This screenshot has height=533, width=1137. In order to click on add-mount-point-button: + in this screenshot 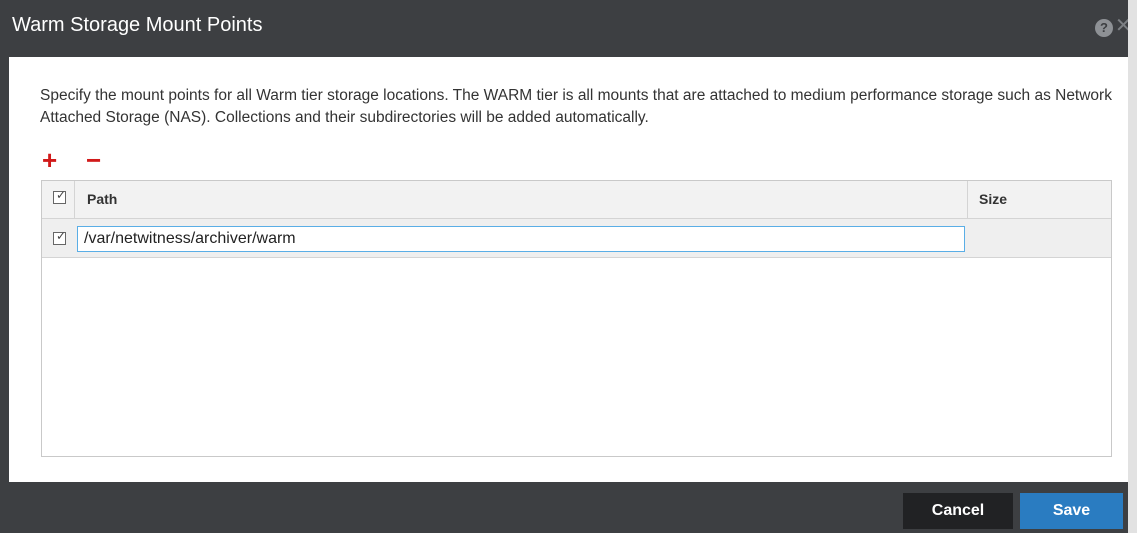, I will do `click(50, 160)`.